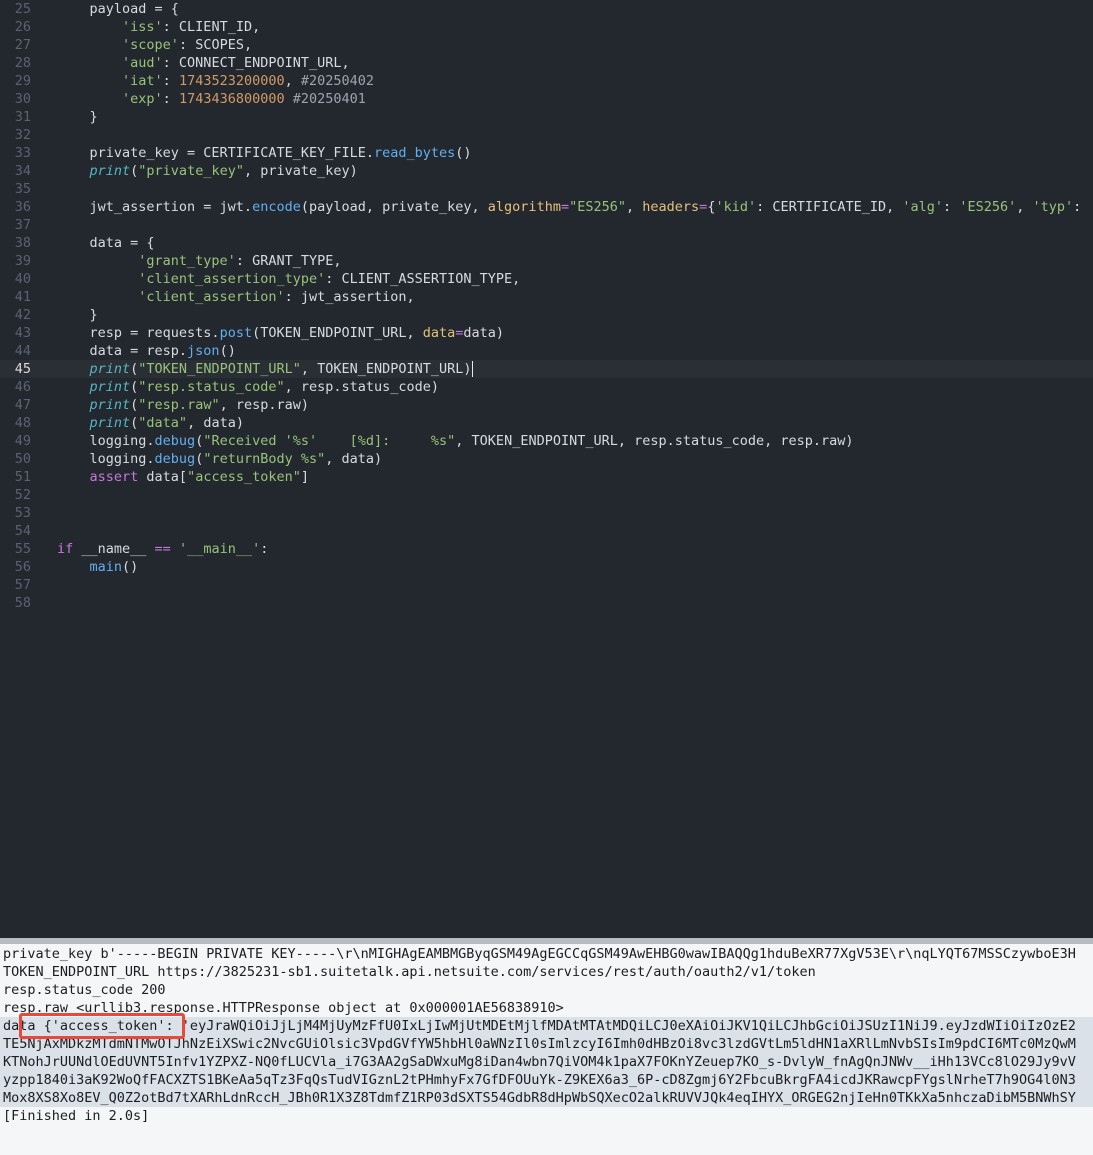 The image size is (1093, 1155). What do you see at coordinates (546, 495) in the screenshot?
I see `code-line: 52` at bounding box center [546, 495].